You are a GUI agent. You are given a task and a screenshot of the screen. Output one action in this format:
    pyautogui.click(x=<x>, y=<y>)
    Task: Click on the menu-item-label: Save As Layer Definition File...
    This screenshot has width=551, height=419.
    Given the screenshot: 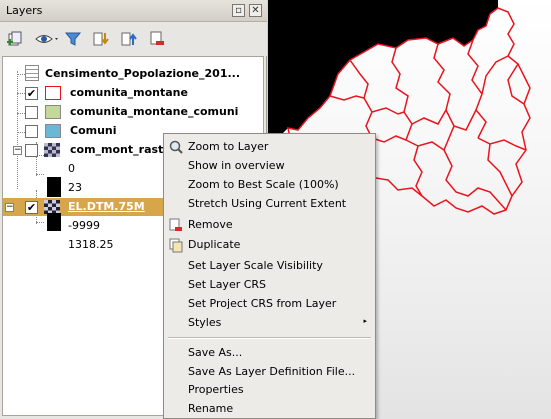 What is the action you would take?
    pyautogui.click(x=272, y=371)
    